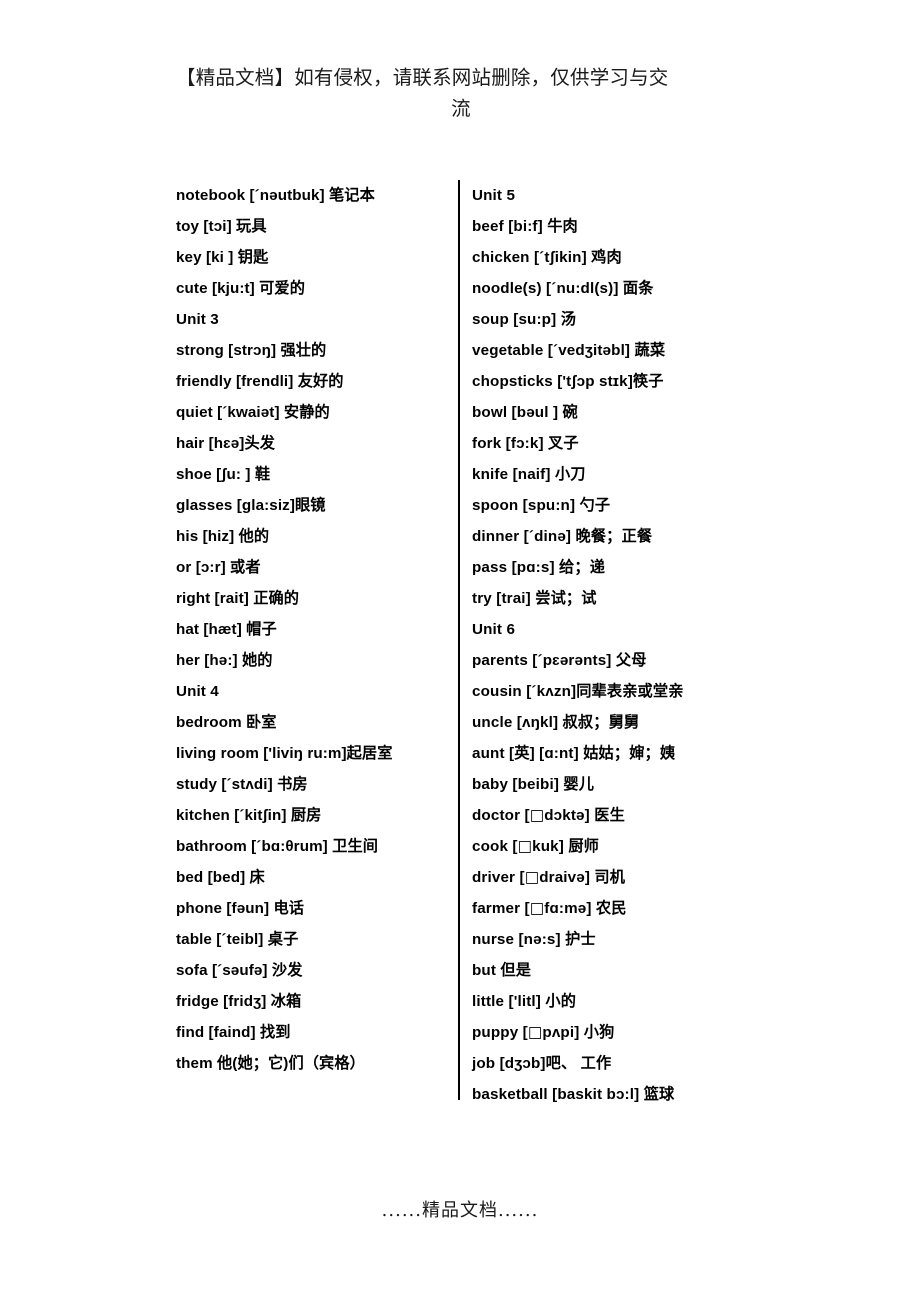  I want to click on vocabulary-entry: Unit 3, so click(197, 319).